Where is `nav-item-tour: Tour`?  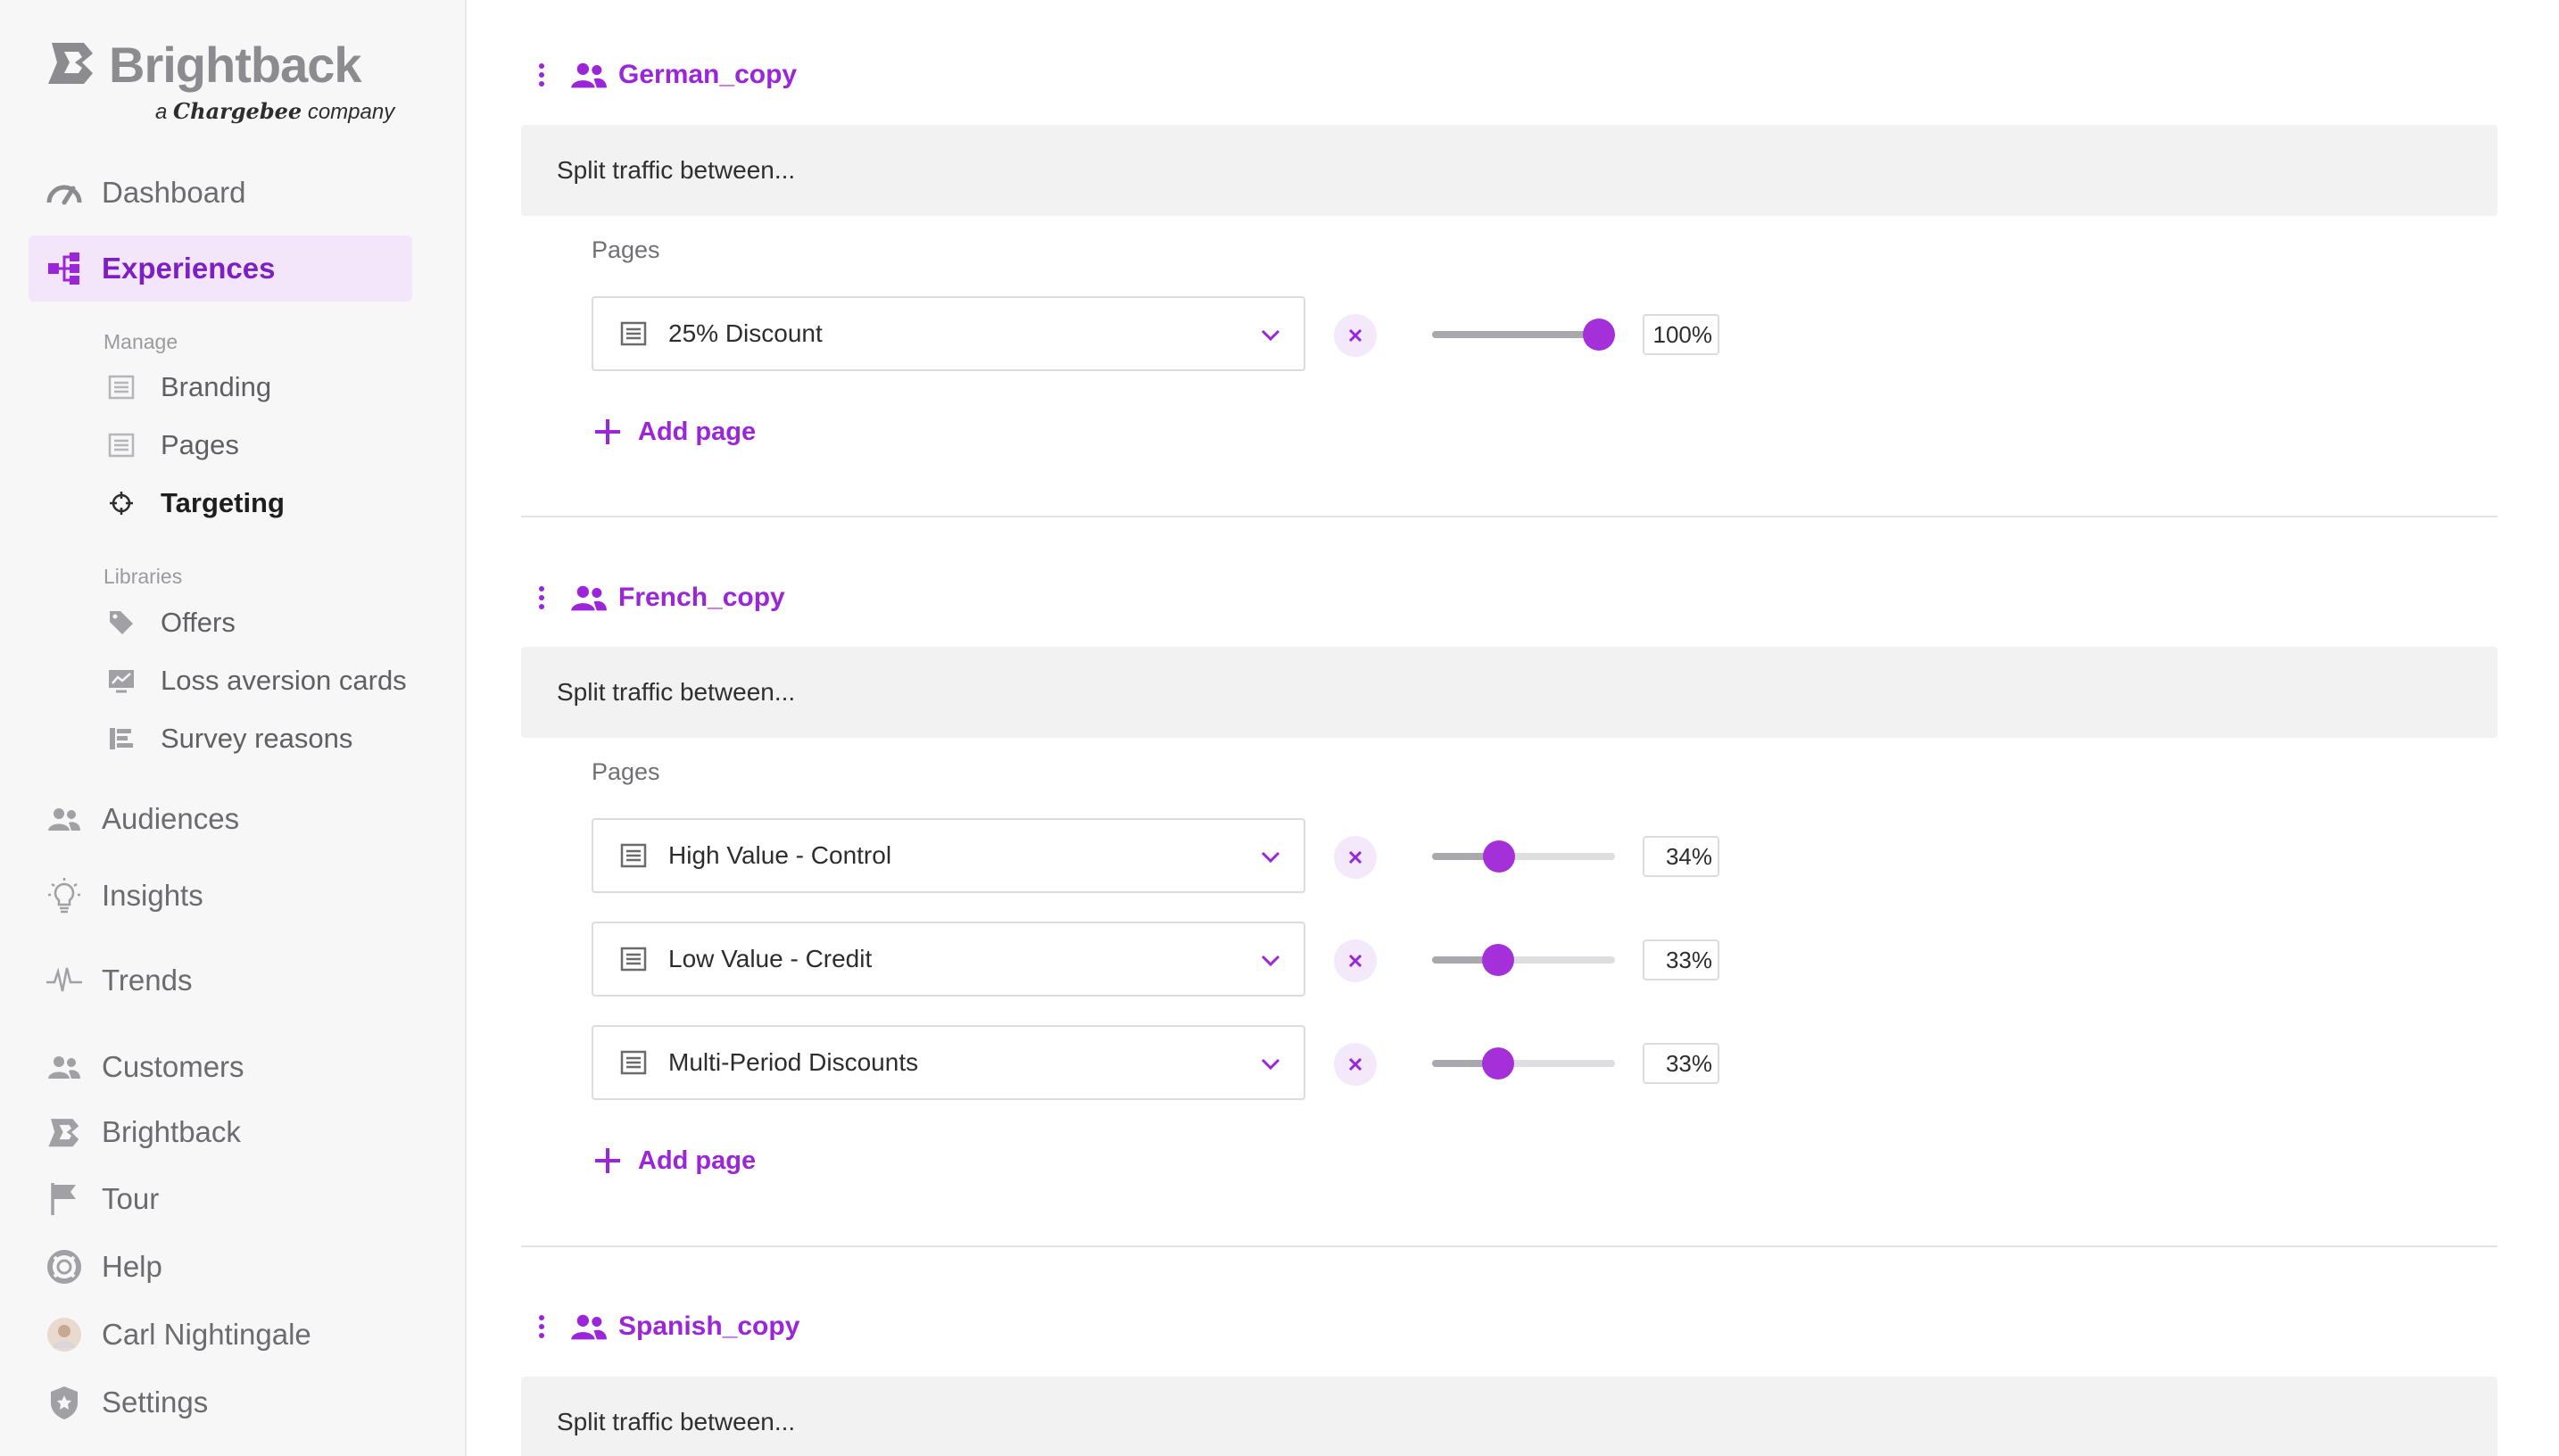 nav-item-tour: Tour is located at coordinates (220, 1199).